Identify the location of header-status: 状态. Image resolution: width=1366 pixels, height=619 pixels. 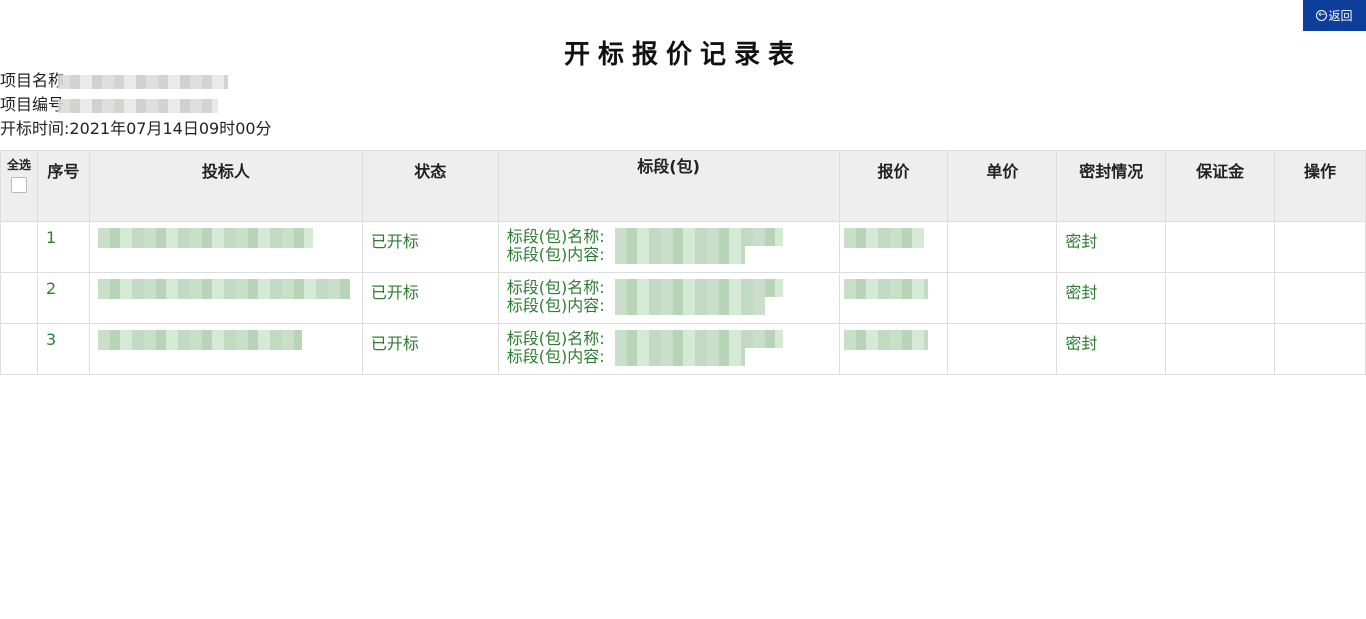
(430, 186).